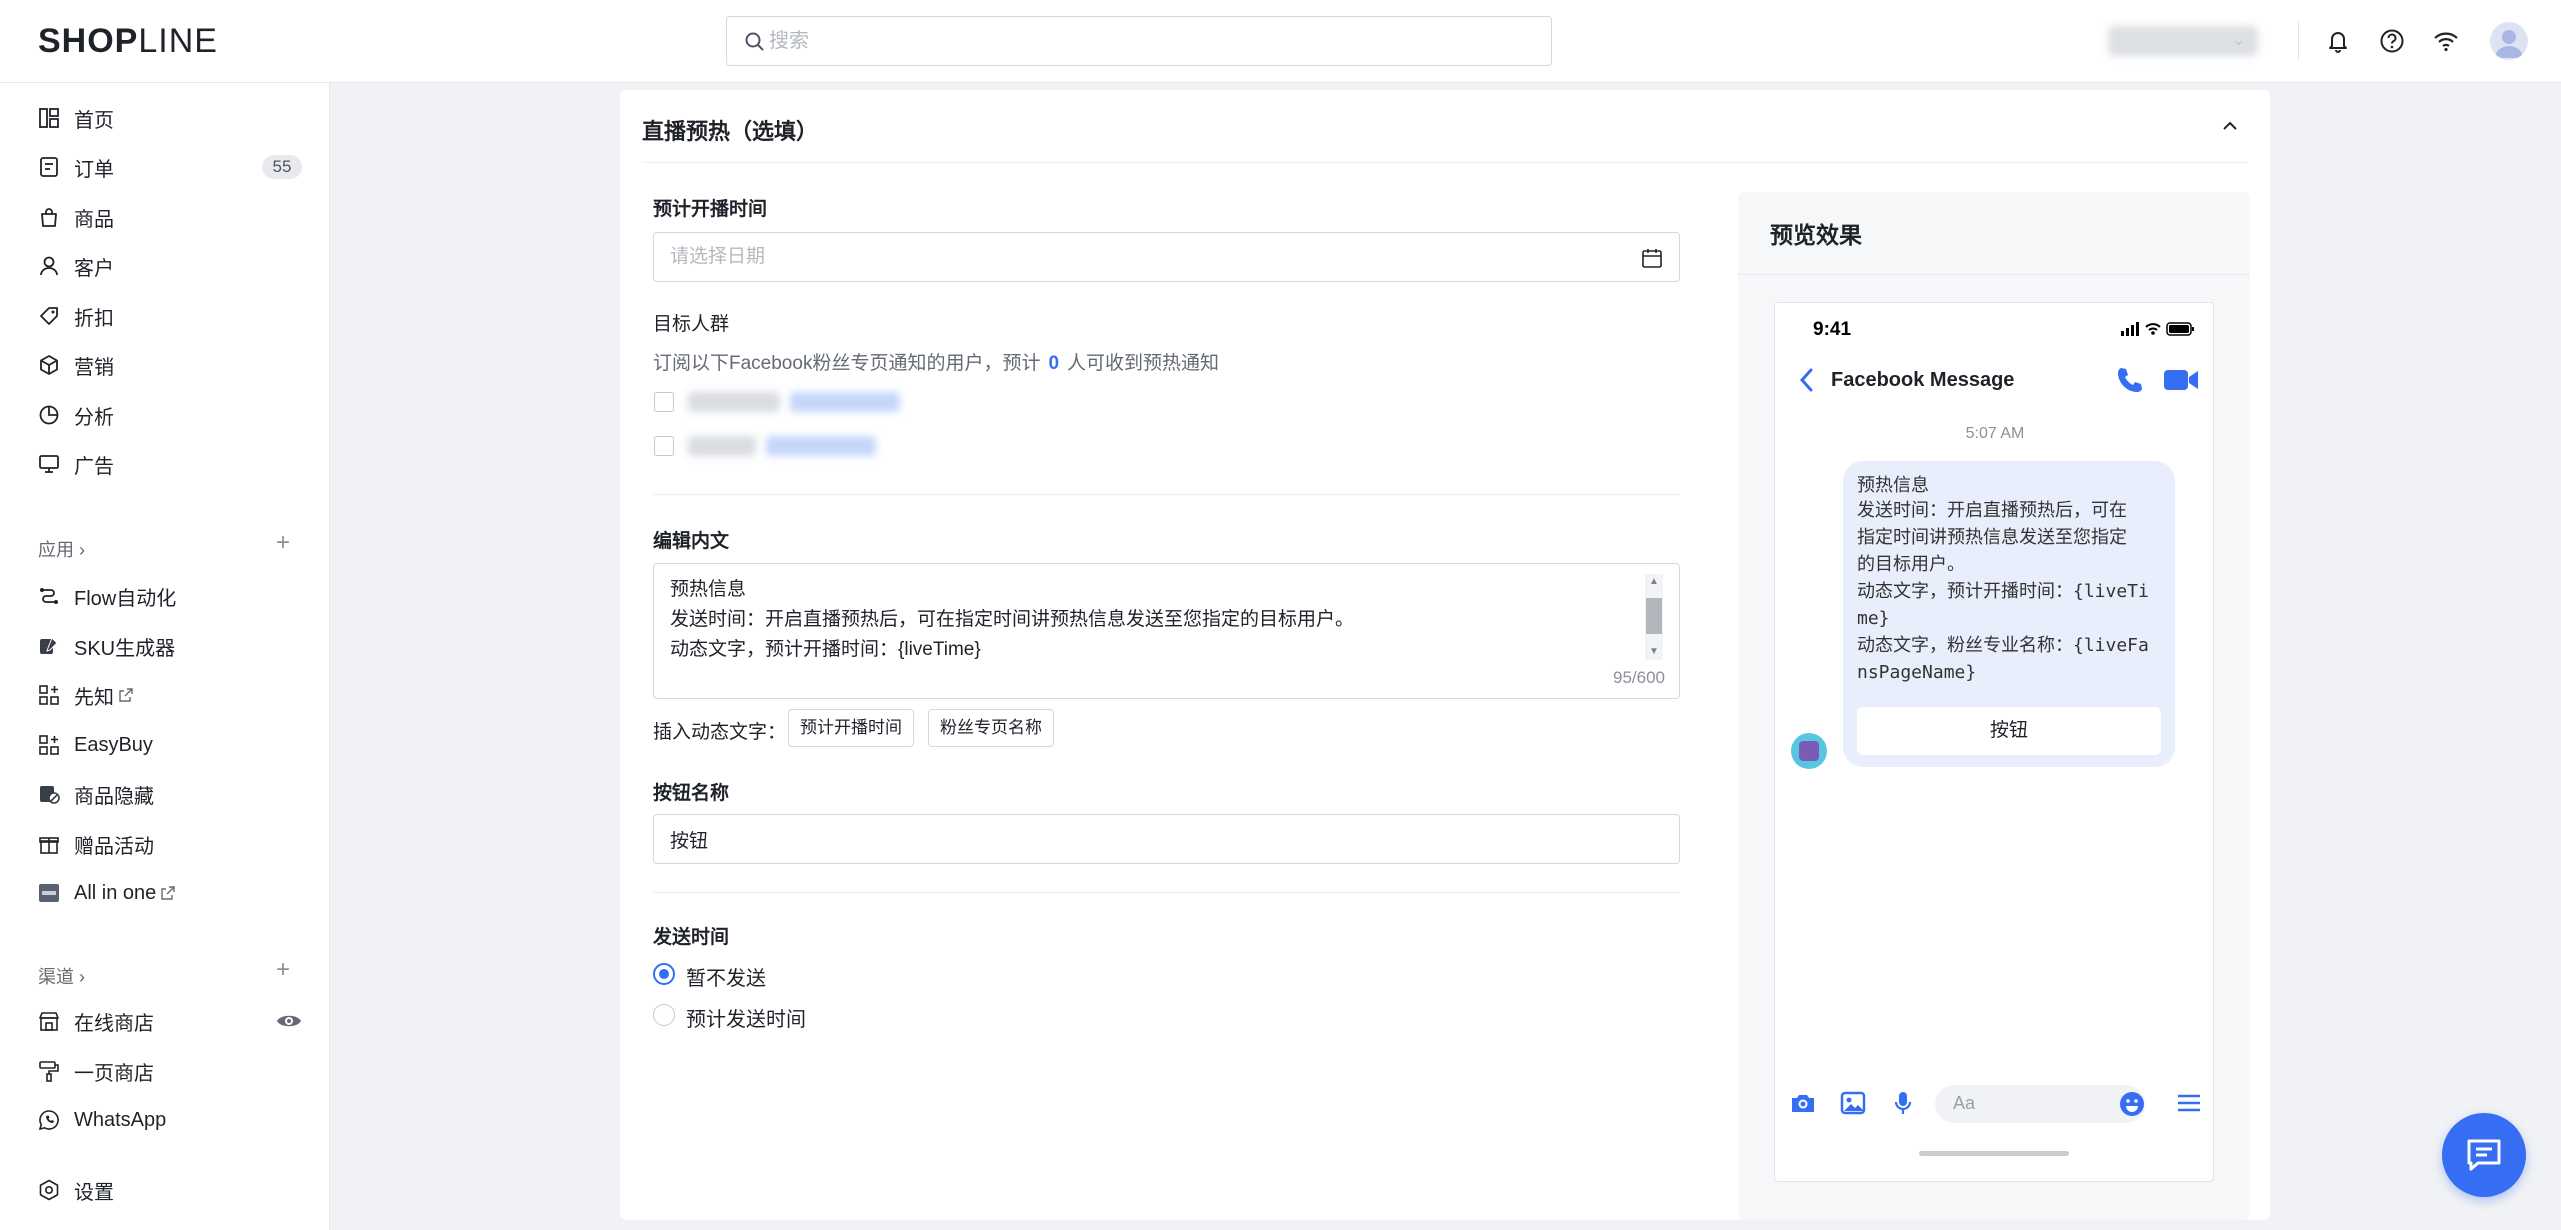  What do you see at coordinates (1639, 677) in the screenshot?
I see `char-counter: 95/600` at bounding box center [1639, 677].